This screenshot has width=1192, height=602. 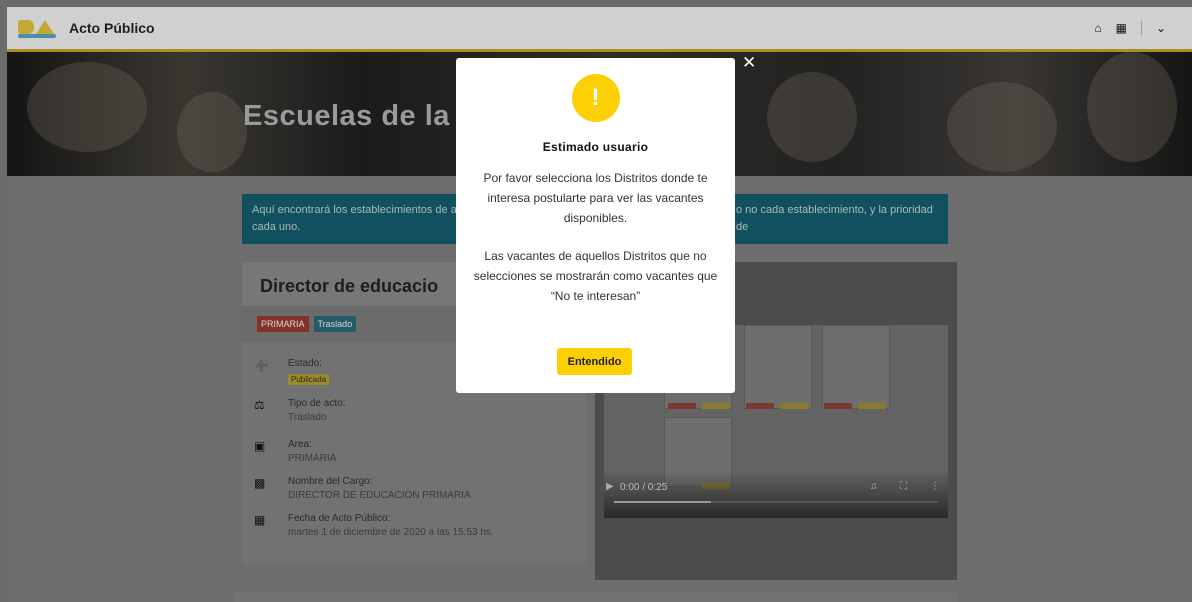 What do you see at coordinates (335, 324) in the screenshot?
I see `badge-type: Traslado` at bounding box center [335, 324].